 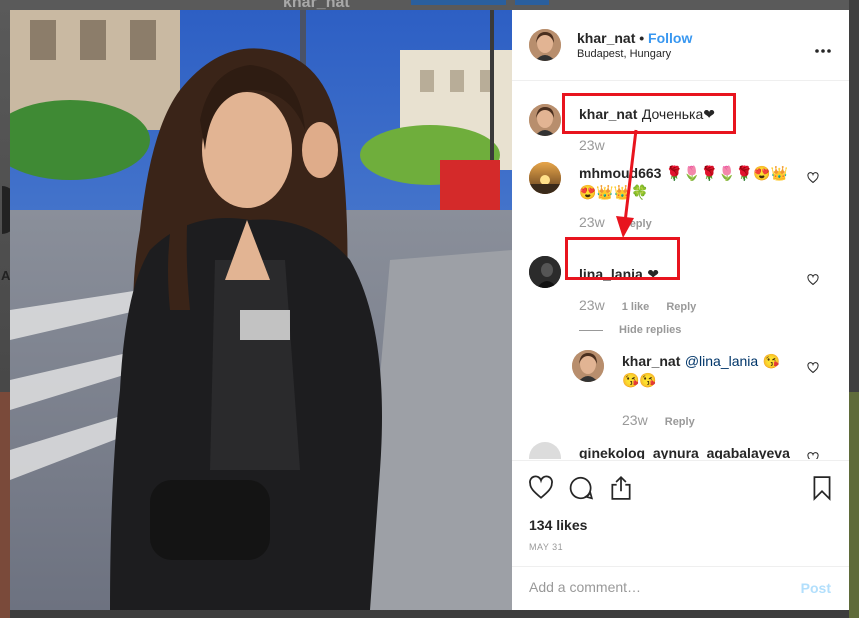 What do you see at coordinates (822, 488) in the screenshot?
I see `bookmark-icon` at bounding box center [822, 488].